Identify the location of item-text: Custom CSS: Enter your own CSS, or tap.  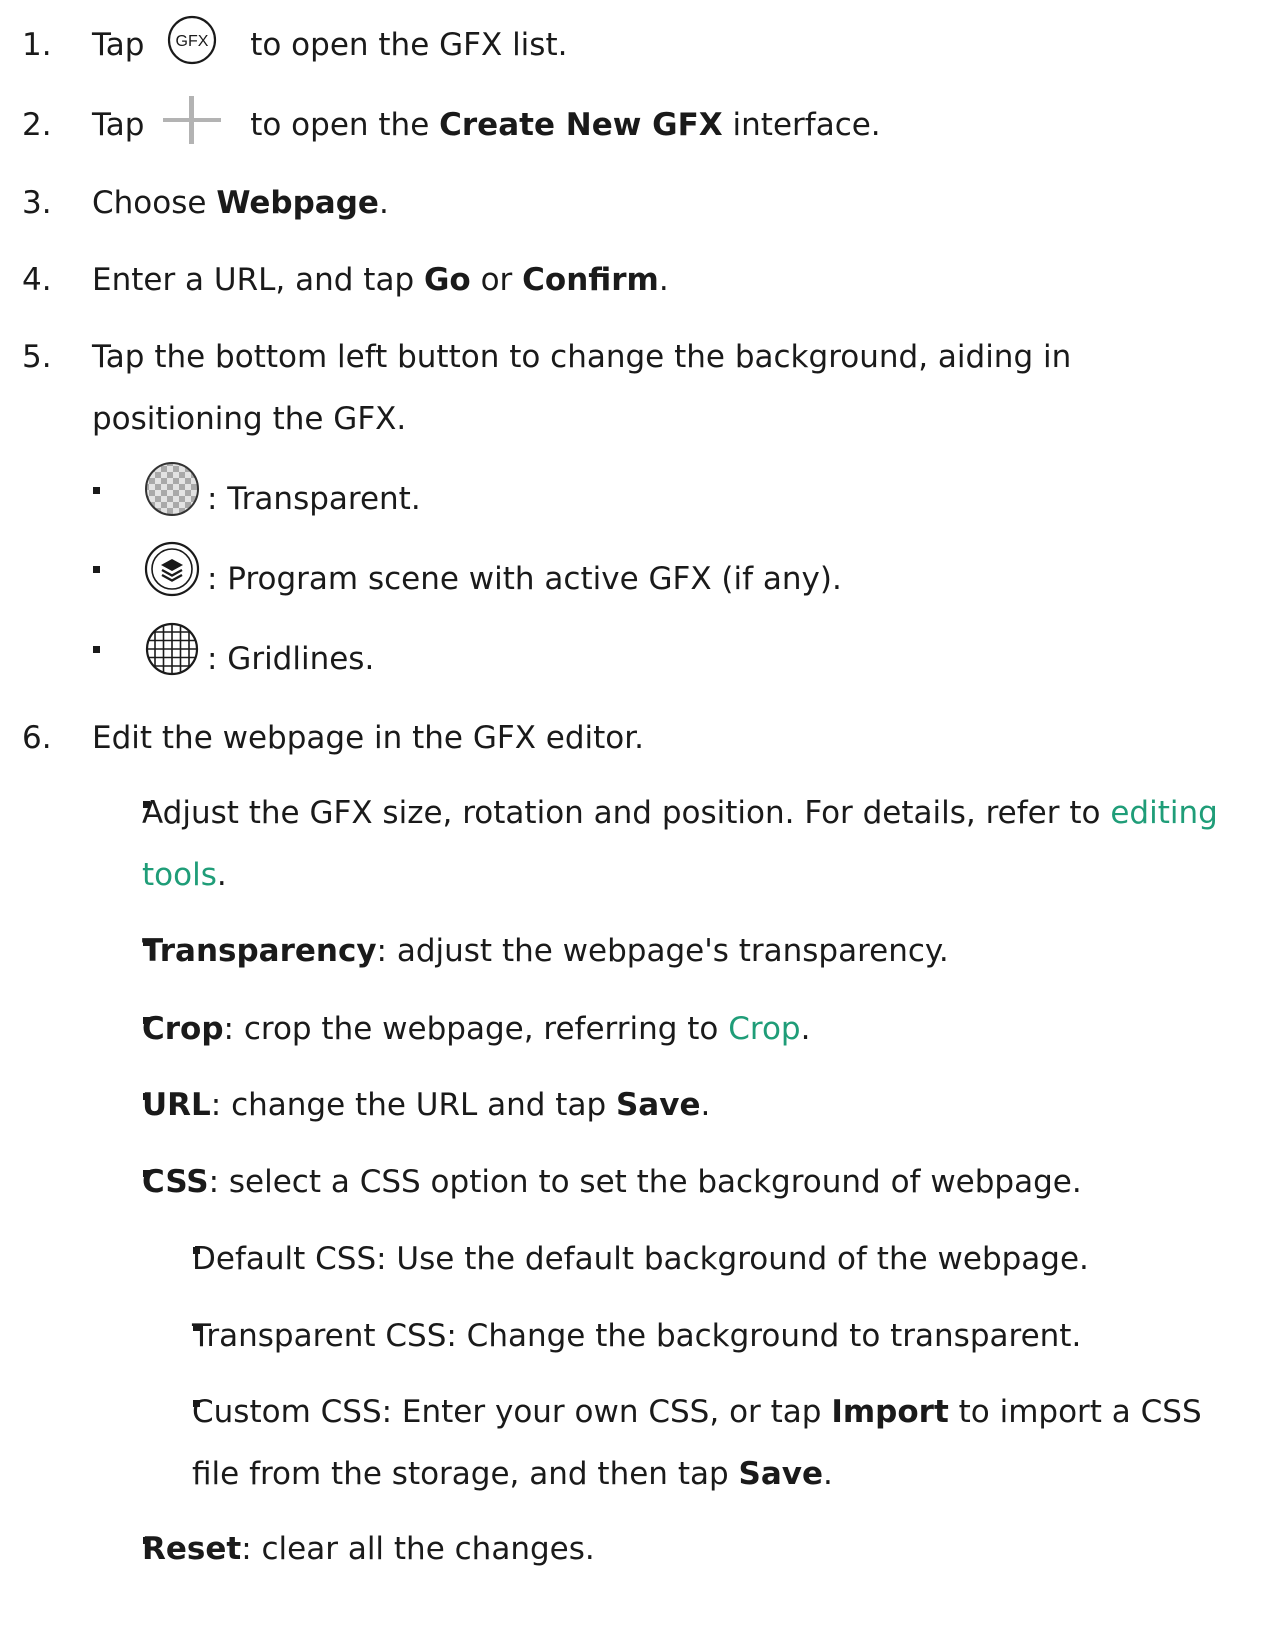
(507, 1412).